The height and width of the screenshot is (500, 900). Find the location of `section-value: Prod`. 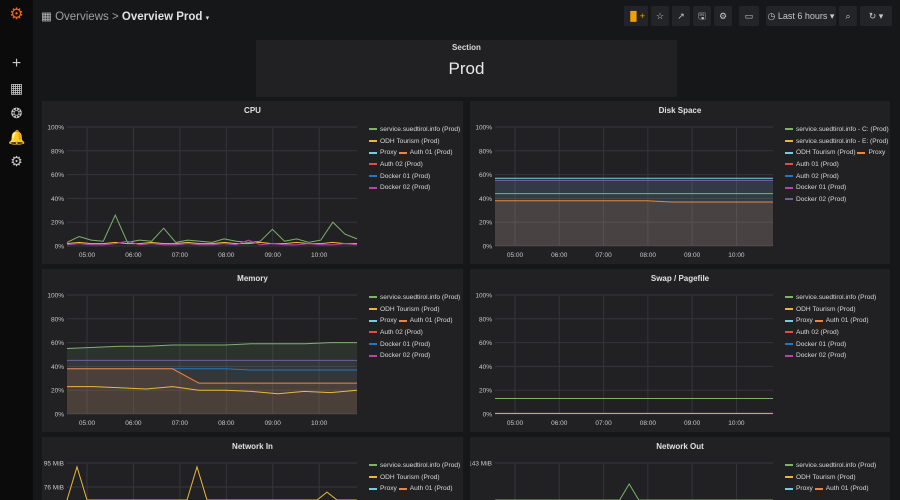

section-value: Prod is located at coordinates (466, 68).